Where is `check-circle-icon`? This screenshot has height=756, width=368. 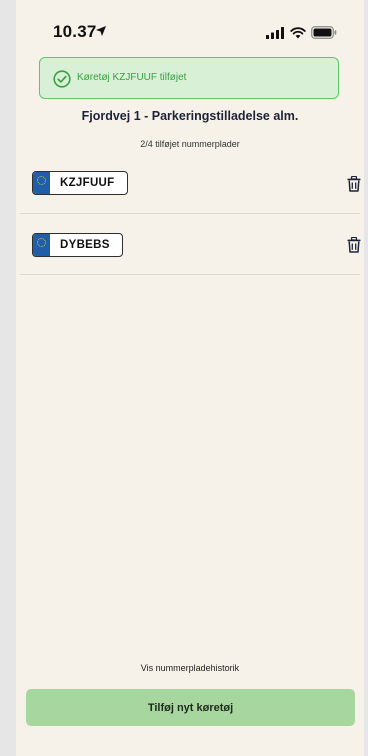 check-circle-icon is located at coordinates (62, 79).